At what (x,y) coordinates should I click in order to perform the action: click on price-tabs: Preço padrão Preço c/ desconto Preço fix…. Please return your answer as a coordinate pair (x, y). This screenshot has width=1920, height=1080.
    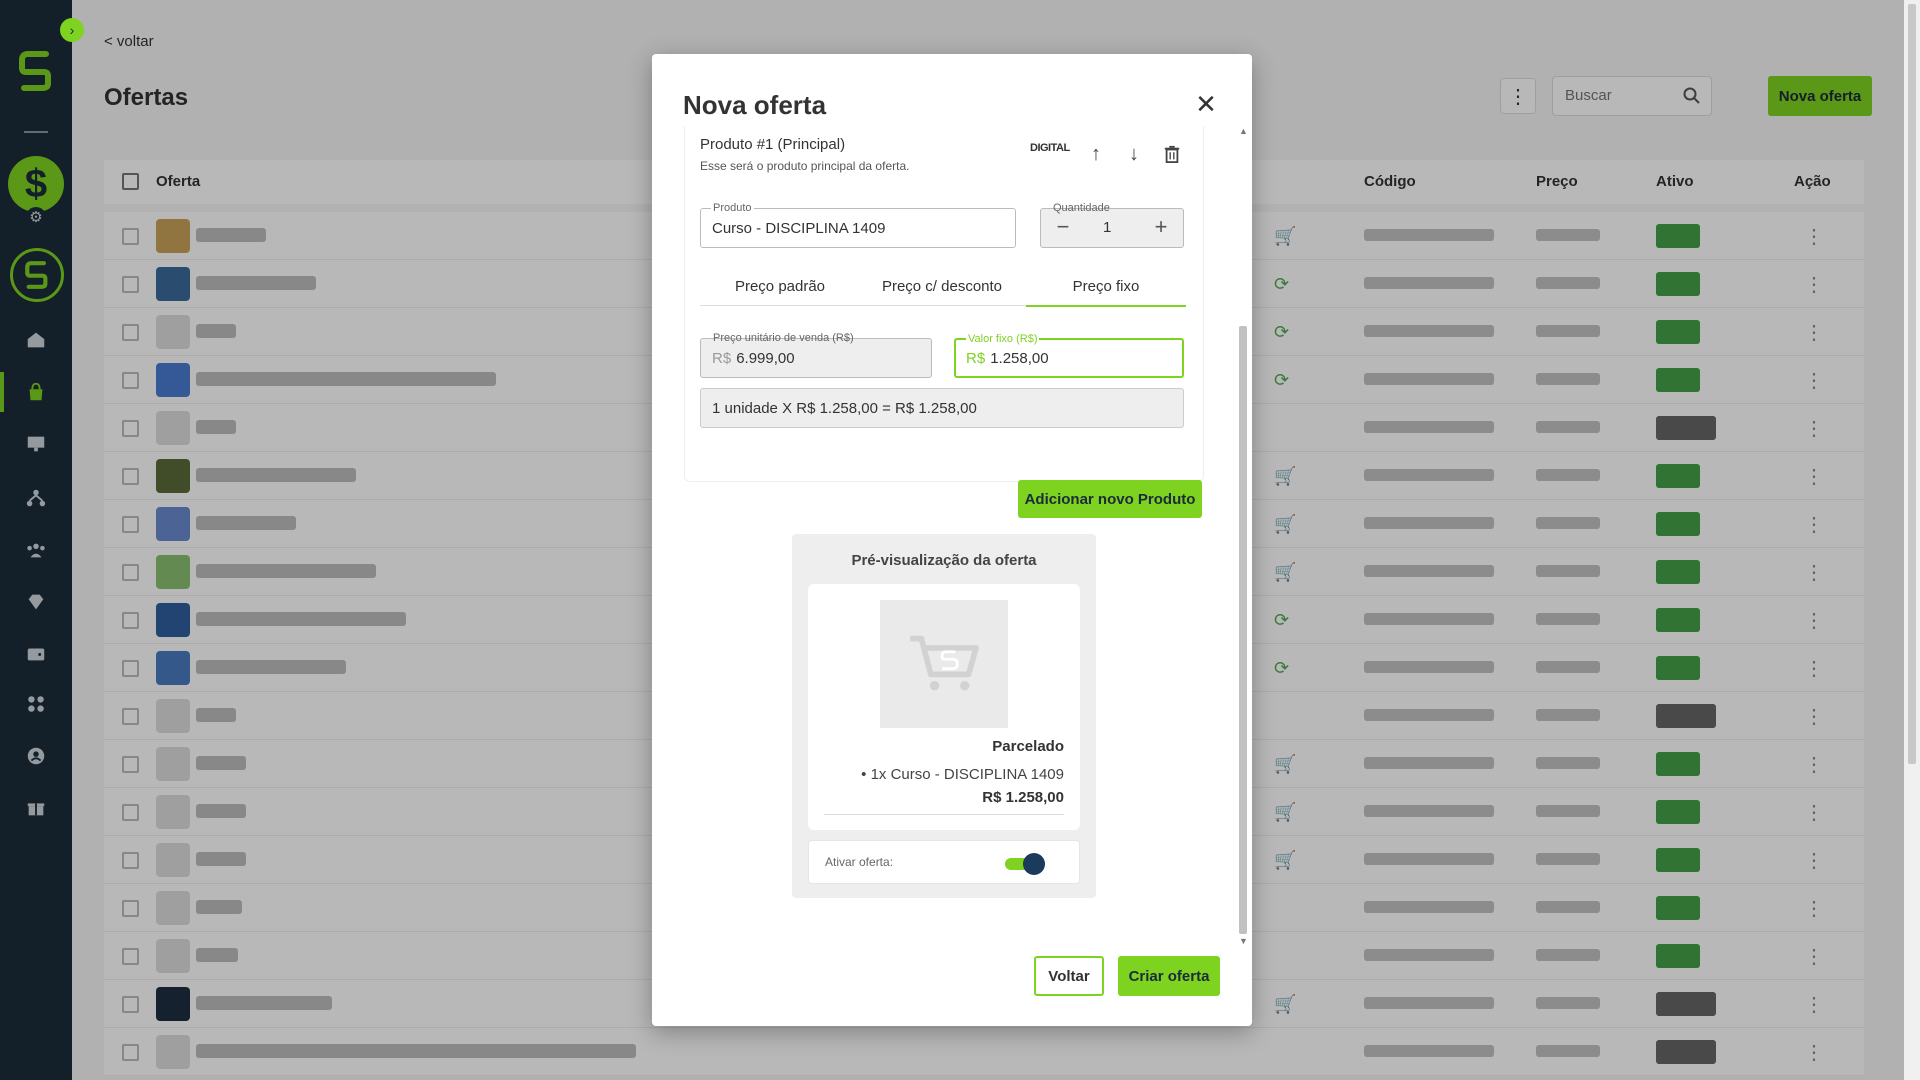
    Looking at the image, I should click on (943, 288).